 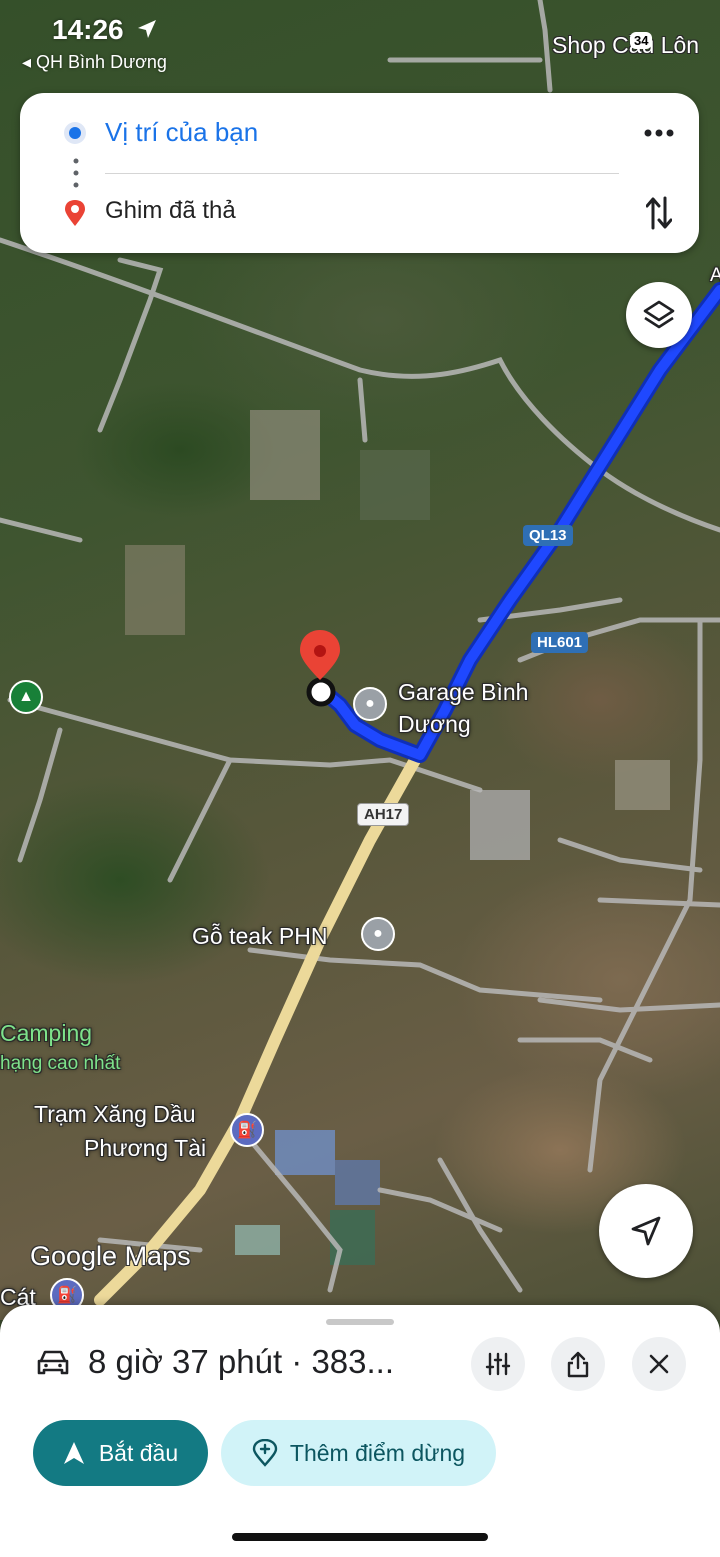 I want to click on gas-station-icon: ⛽, so click(x=247, y=1130).